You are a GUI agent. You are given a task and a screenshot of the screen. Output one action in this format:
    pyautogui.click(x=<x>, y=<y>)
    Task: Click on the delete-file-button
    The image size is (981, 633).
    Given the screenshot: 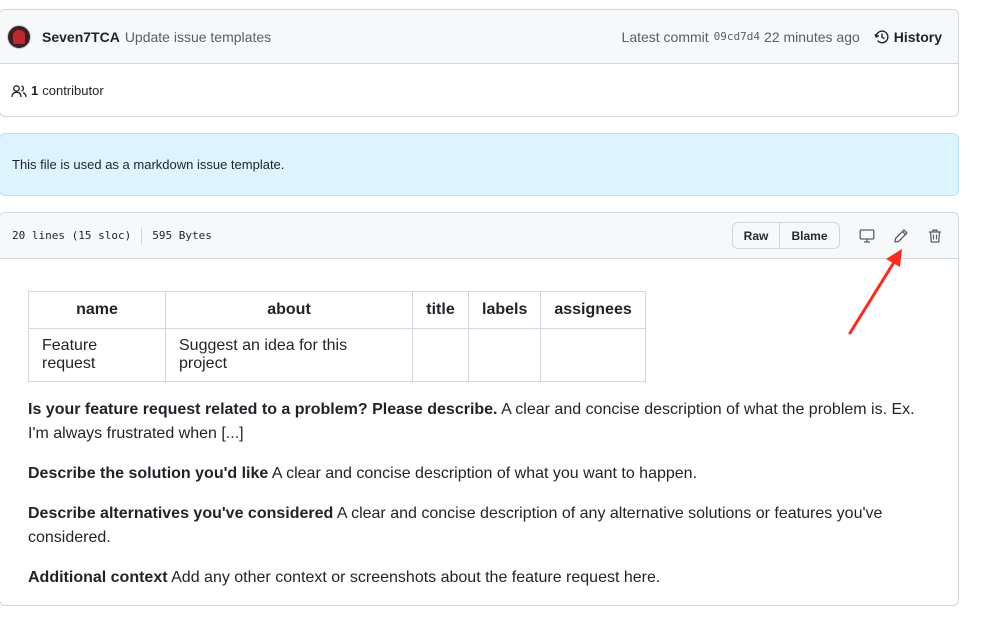 What is the action you would take?
    pyautogui.click(x=935, y=236)
    